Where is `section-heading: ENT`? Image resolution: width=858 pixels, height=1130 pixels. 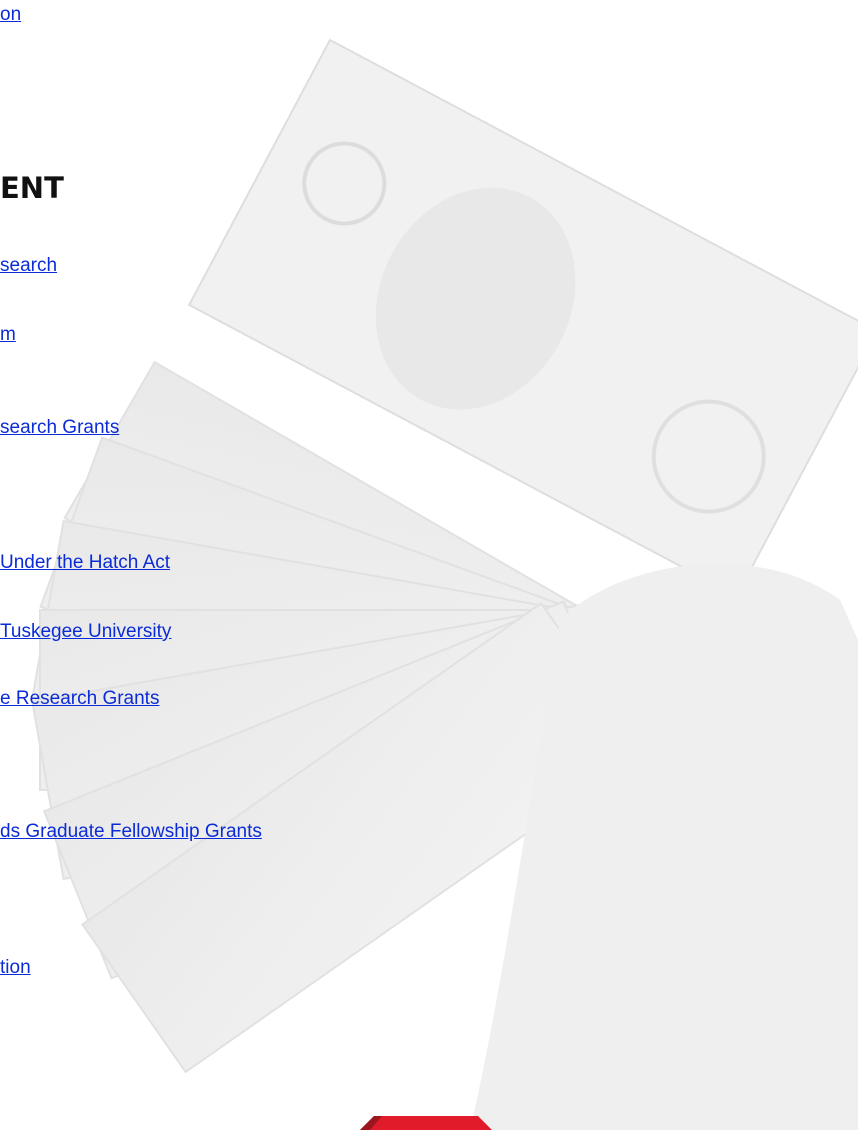 section-heading: ENT is located at coordinates (32, 188).